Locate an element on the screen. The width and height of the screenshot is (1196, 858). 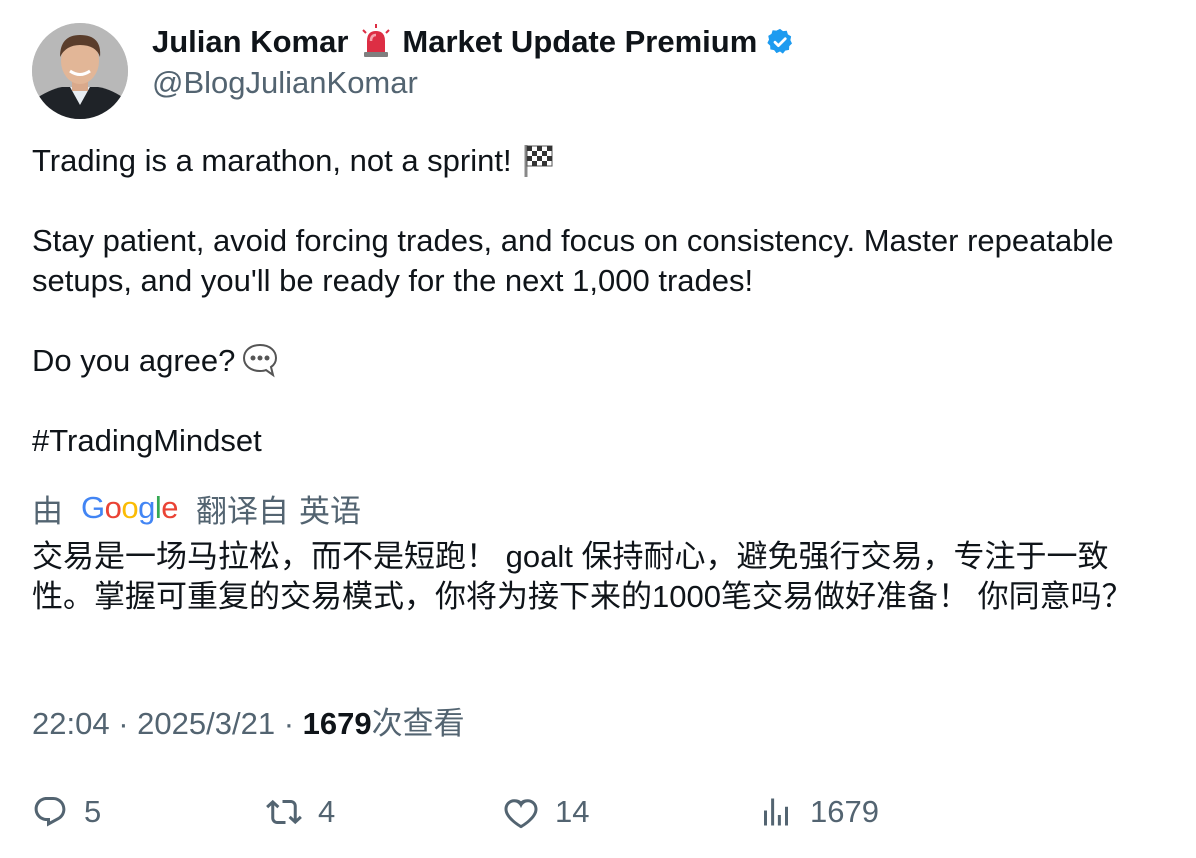
like-count: 14 is located at coordinates (572, 811).